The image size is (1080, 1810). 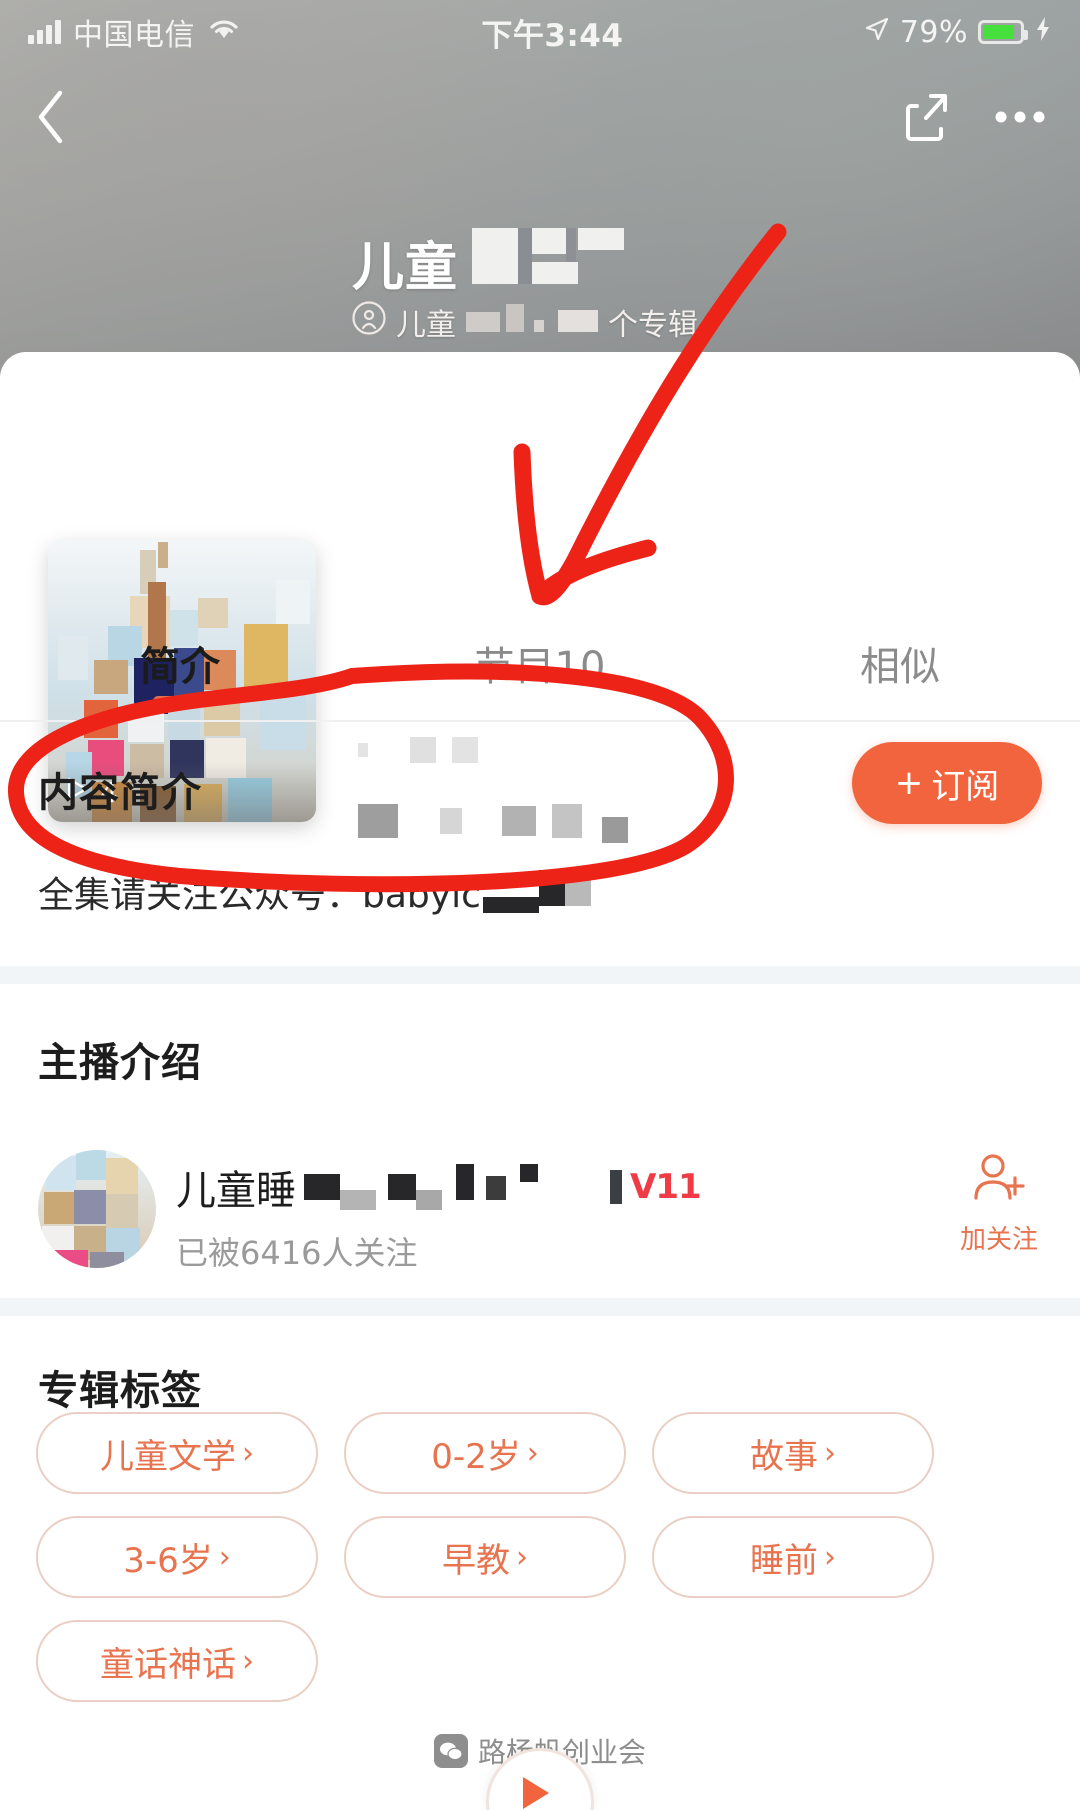 I want to click on share-external-icon, so click(x=926, y=117).